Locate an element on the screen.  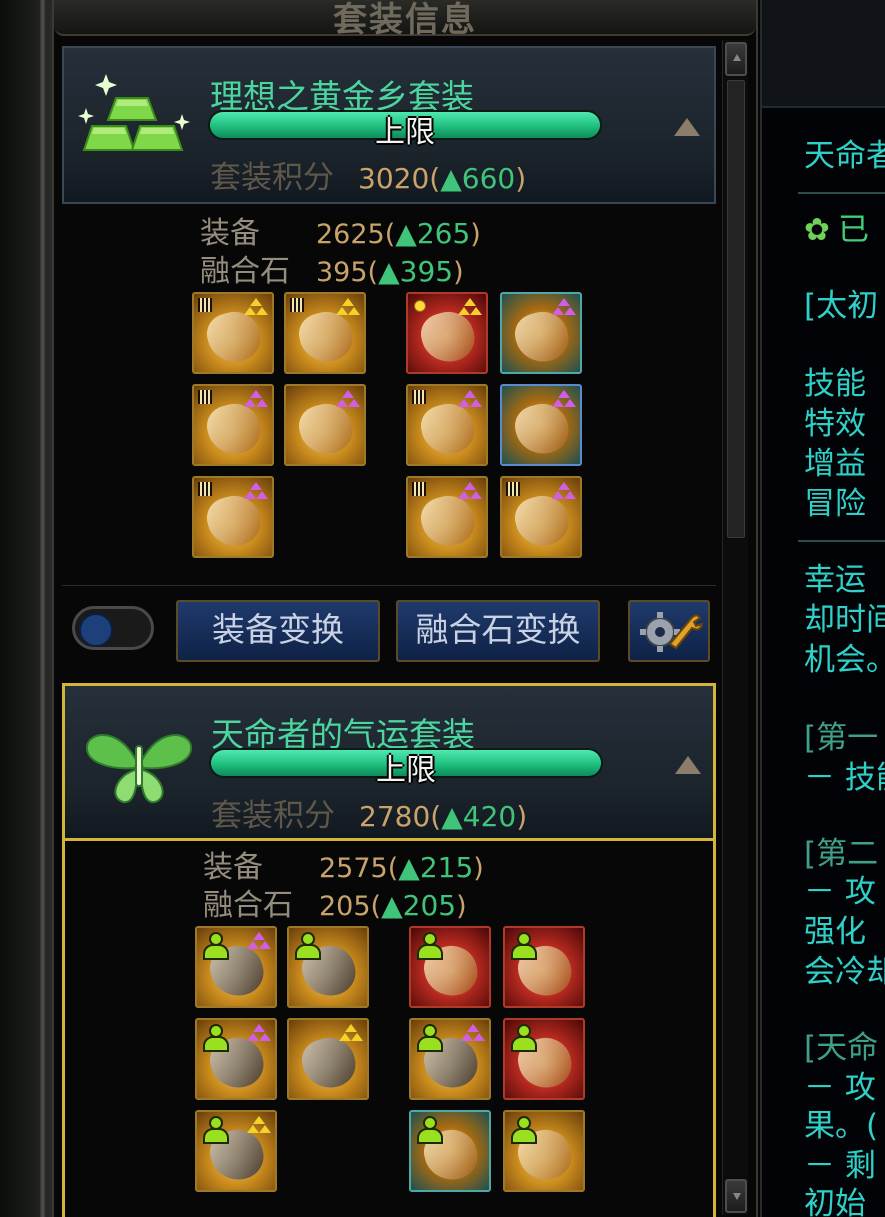
desc-line: [第一 is located at coordinates (841, 738).